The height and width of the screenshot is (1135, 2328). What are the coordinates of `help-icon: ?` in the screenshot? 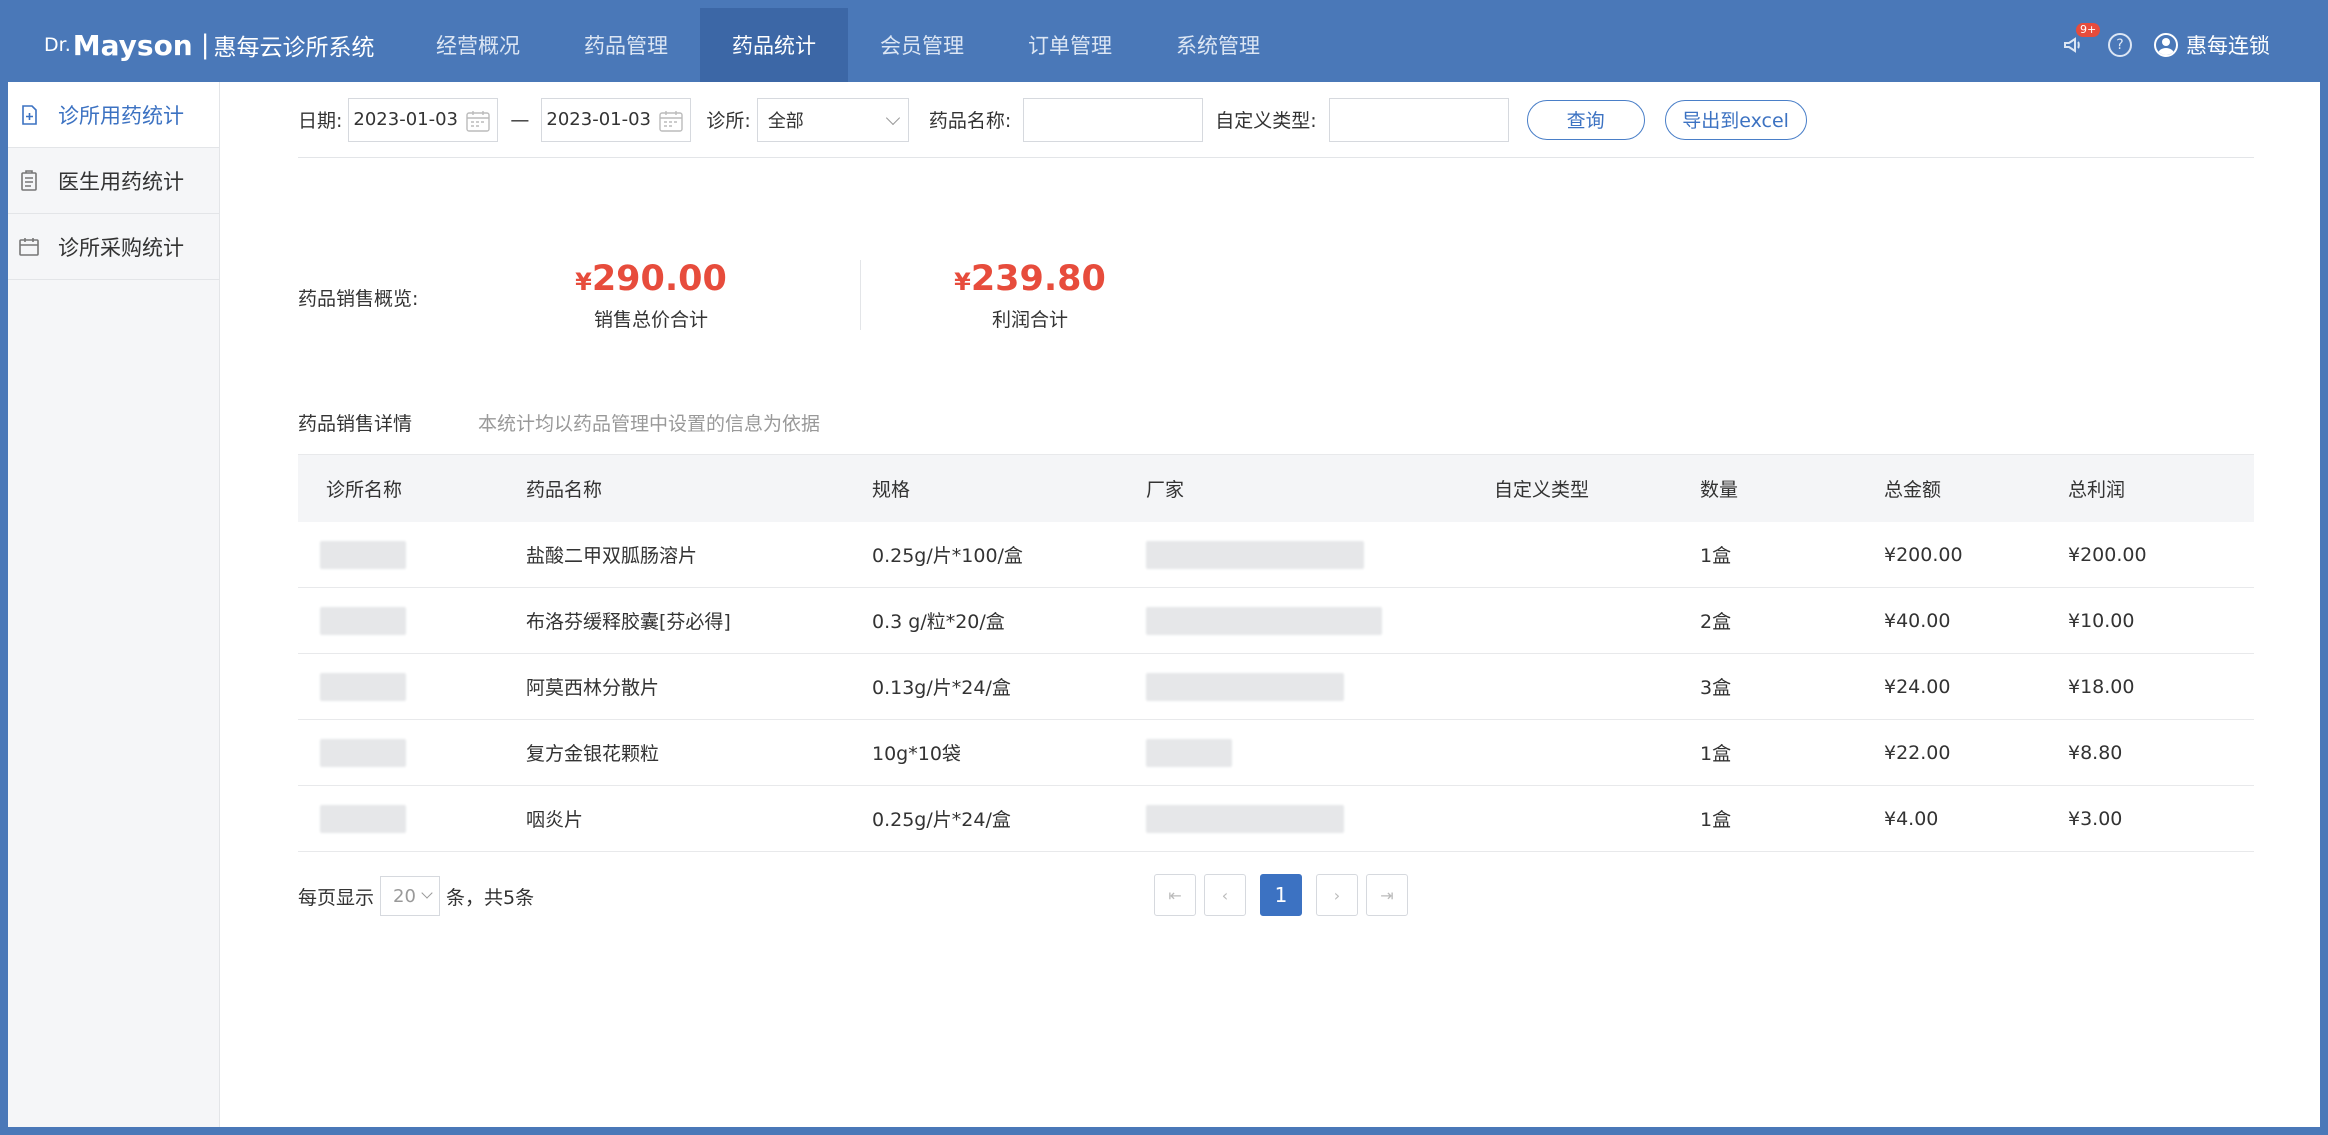 It's located at (2120, 45).